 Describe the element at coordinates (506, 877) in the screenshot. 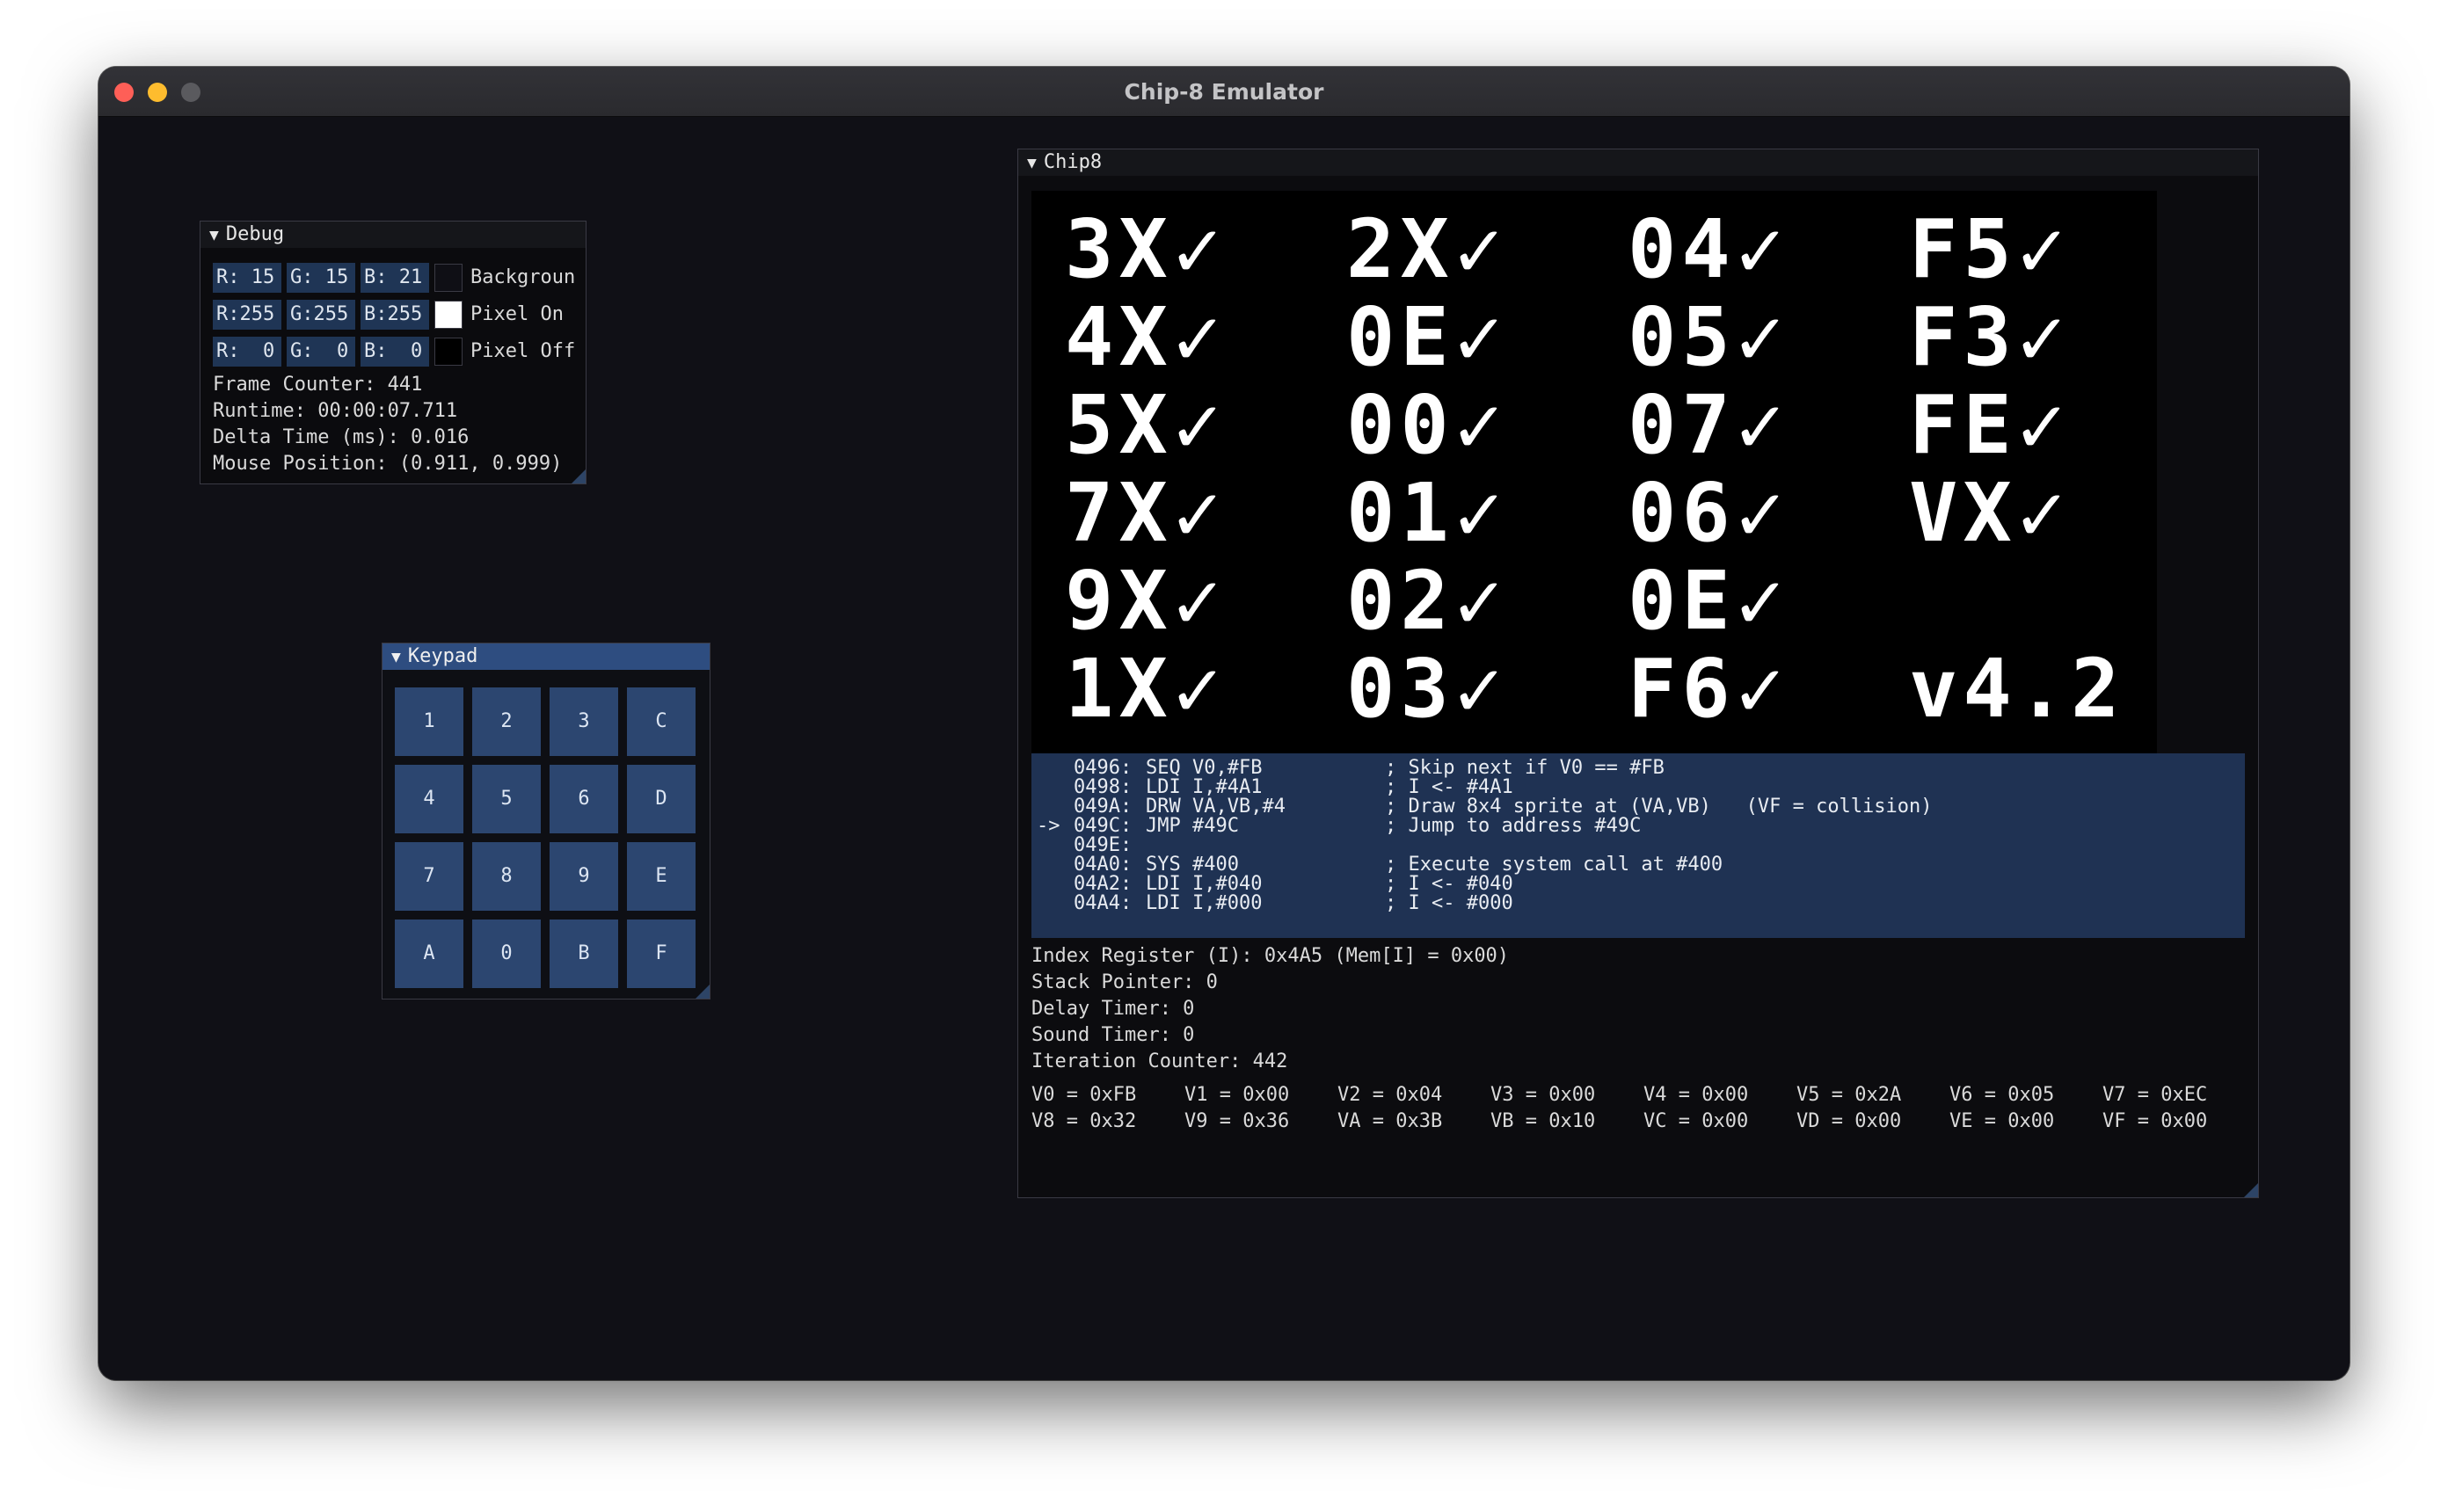

I see `keypad-key-8: 8` at that location.